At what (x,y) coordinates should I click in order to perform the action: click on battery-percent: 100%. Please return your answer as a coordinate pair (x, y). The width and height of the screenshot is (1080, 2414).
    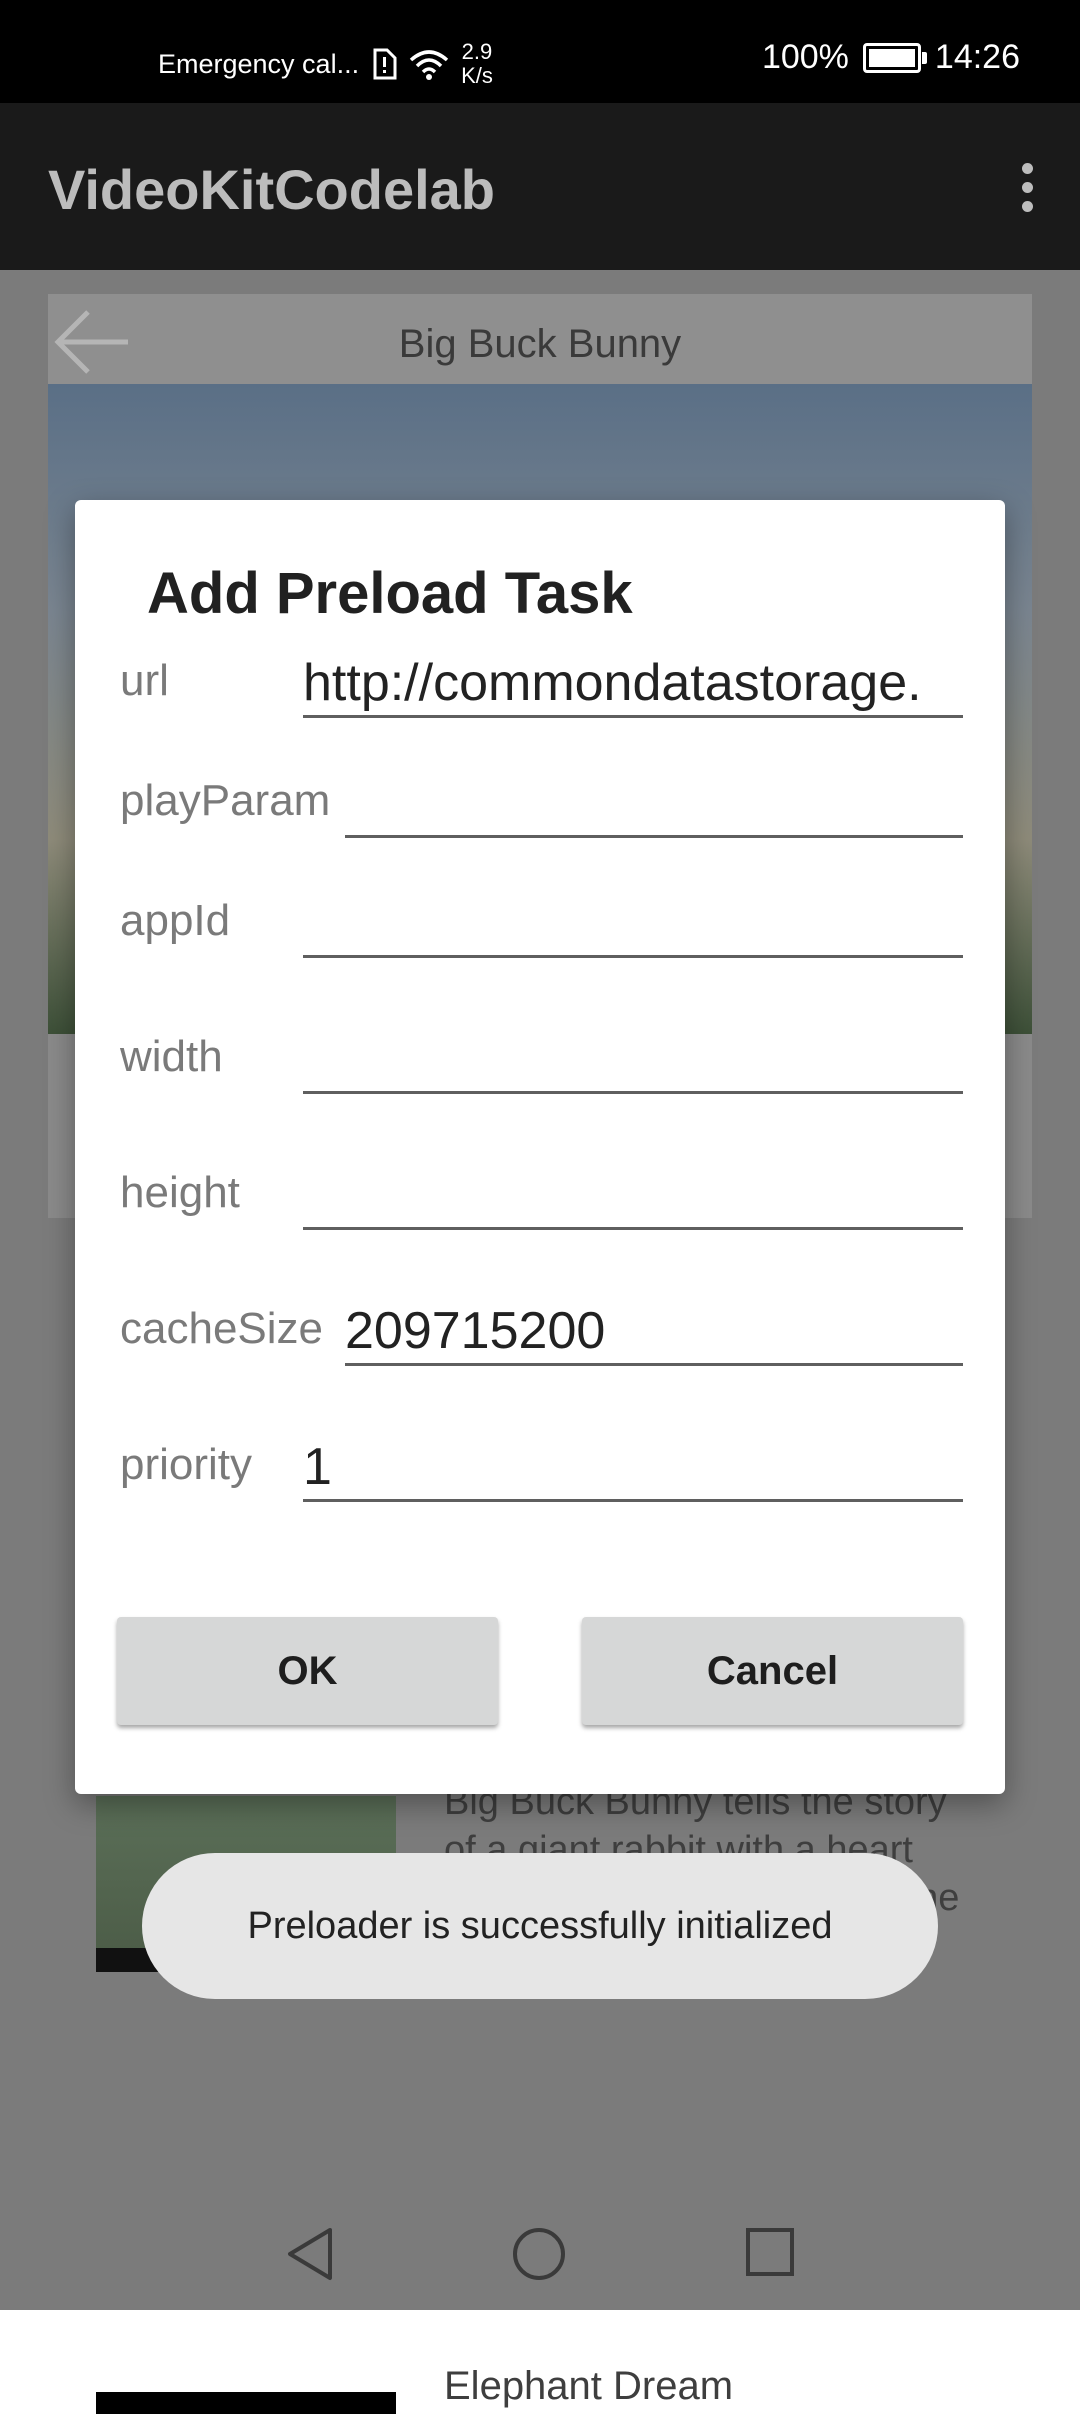
    Looking at the image, I should click on (805, 57).